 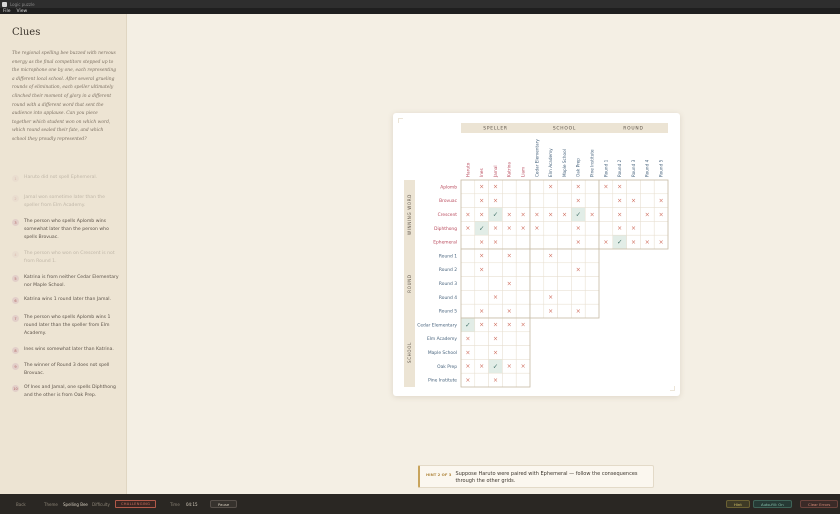 What do you see at coordinates (819, 504) in the screenshot?
I see `clear-errors-button: Clear Errors` at bounding box center [819, 504].